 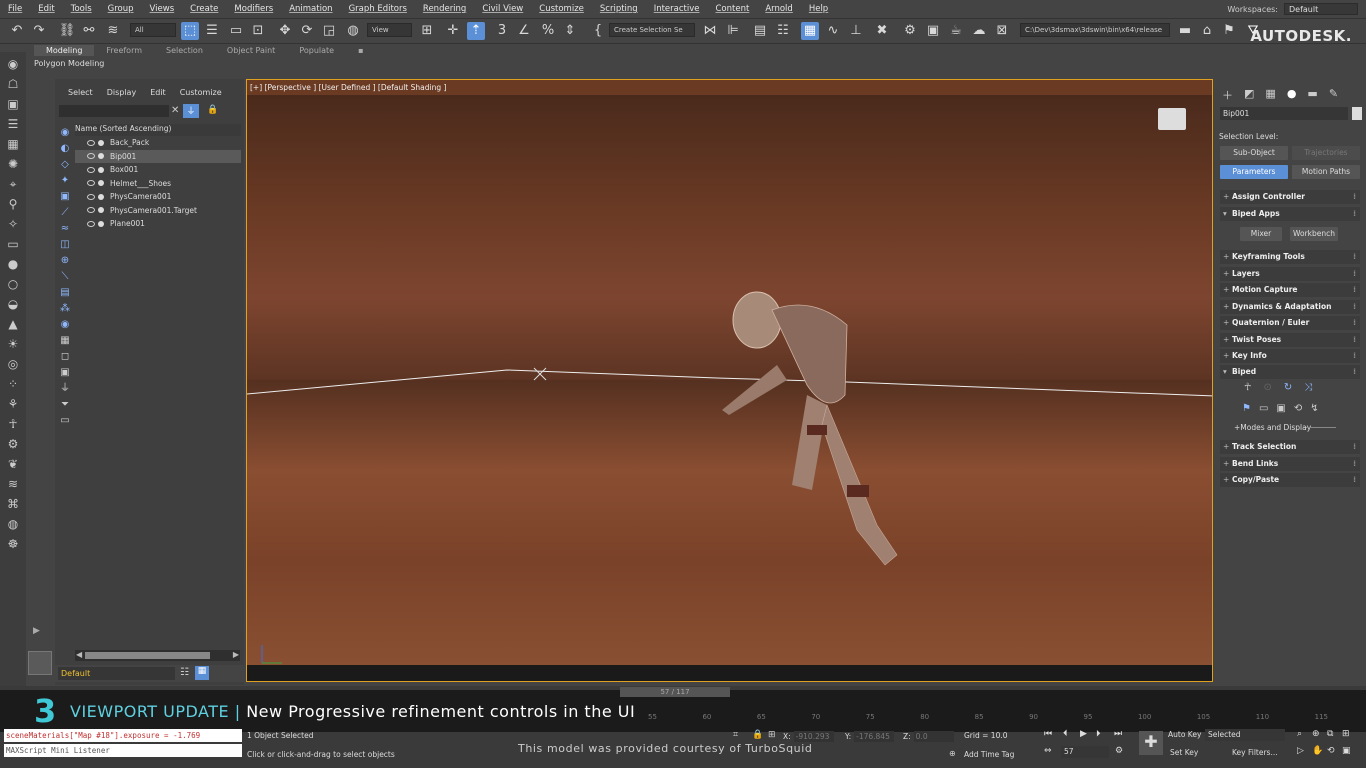 I want to click on explorer-menu-display: Display, so click(x=122, y=92).